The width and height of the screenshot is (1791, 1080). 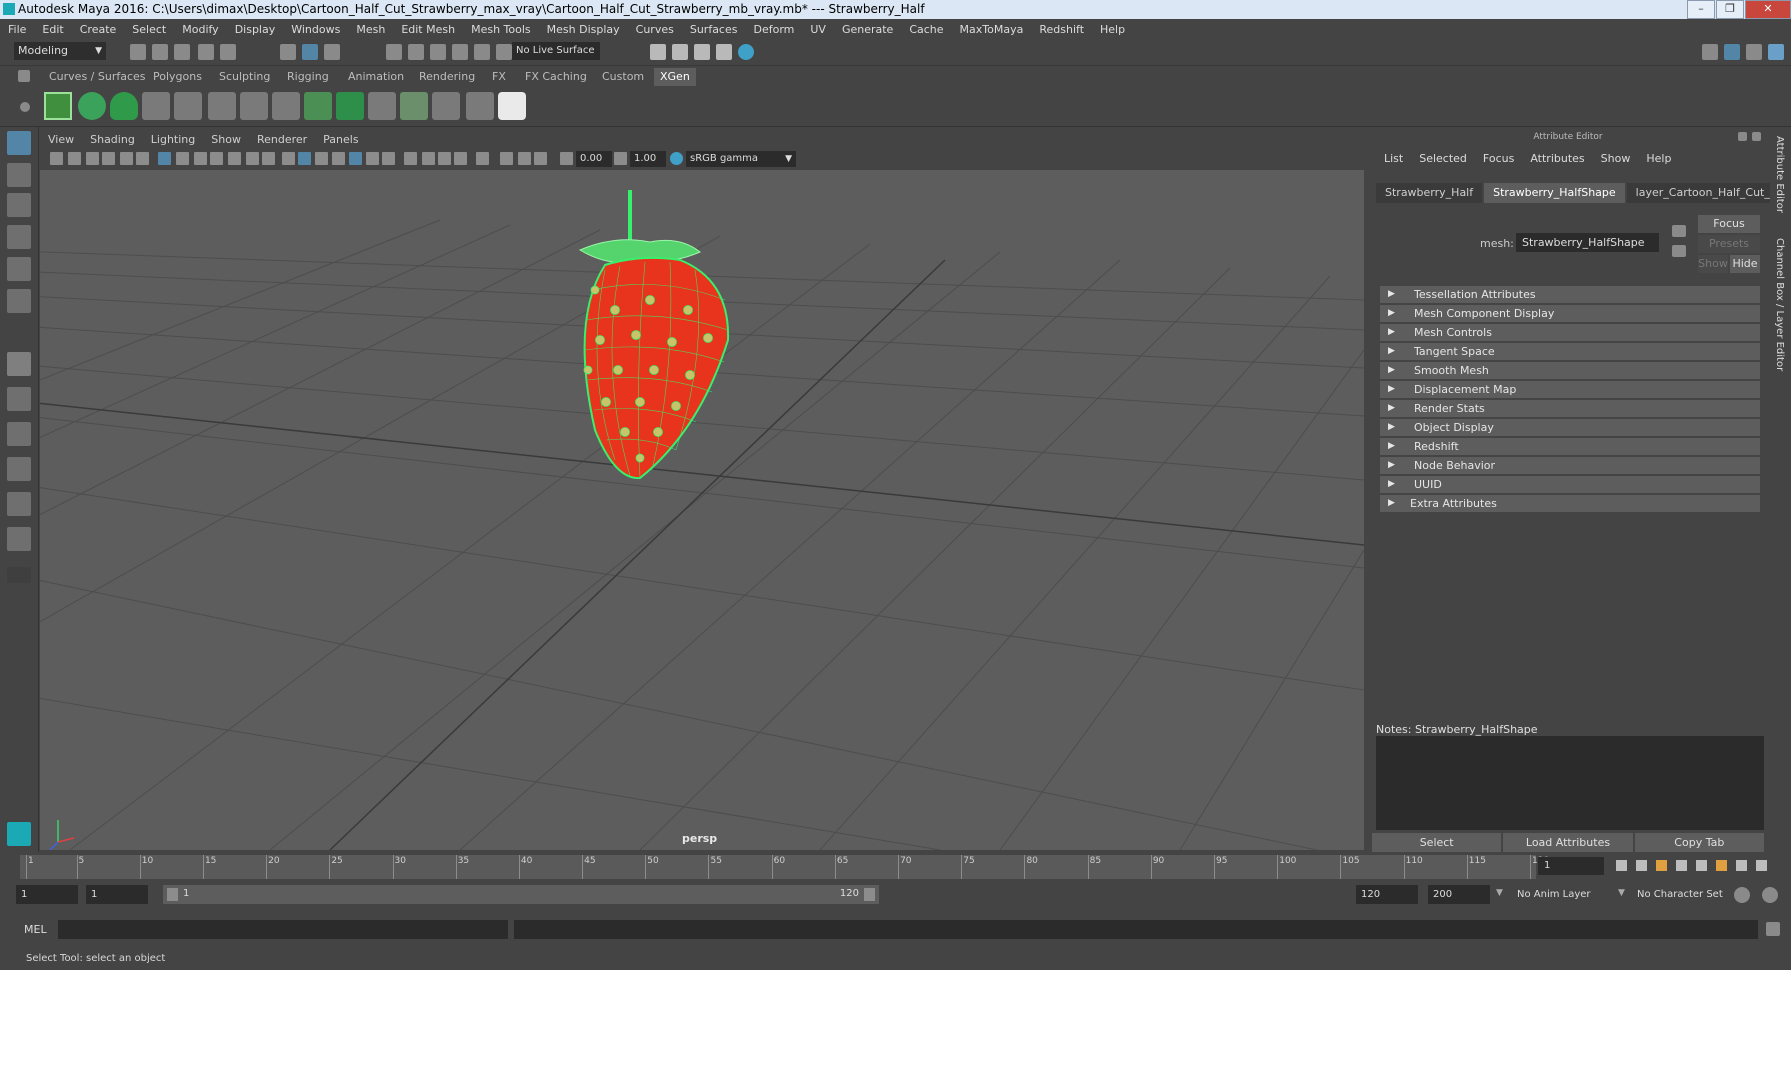 What do you see at coordinates (19, 205) in the screenshot?
I see `paint-select-tool-icon` at bounding box center [19, 205].